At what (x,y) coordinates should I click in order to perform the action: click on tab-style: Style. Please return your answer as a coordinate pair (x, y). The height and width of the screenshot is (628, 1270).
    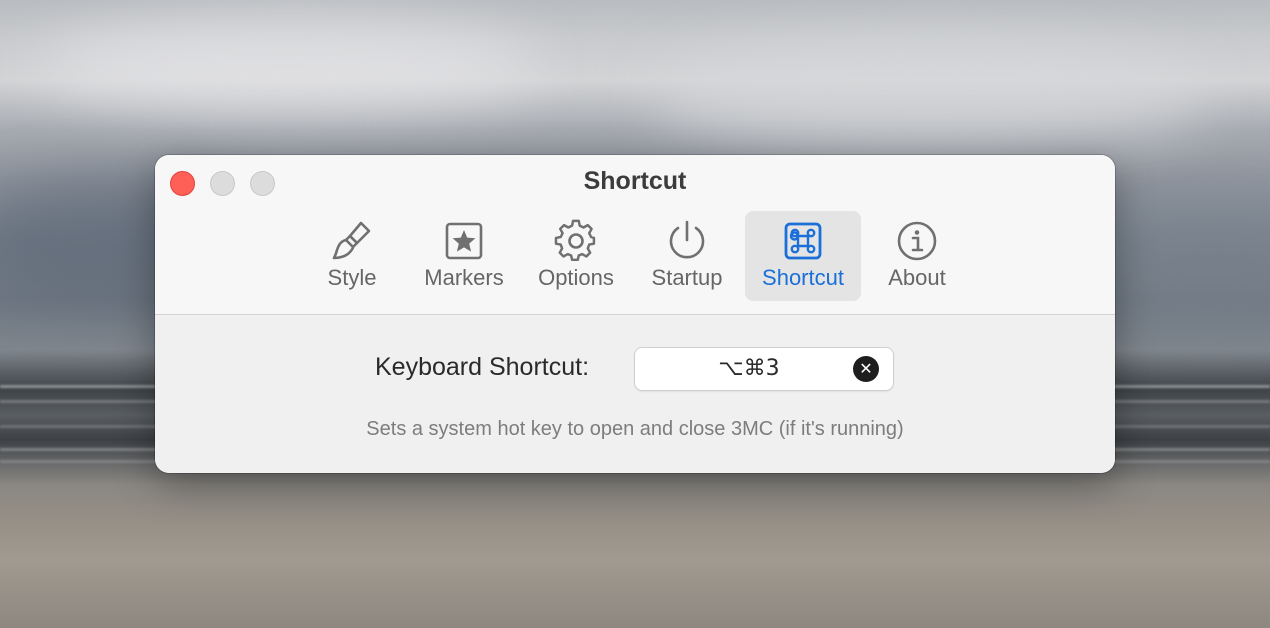
    Looking at the image, I should click on (352, 256).